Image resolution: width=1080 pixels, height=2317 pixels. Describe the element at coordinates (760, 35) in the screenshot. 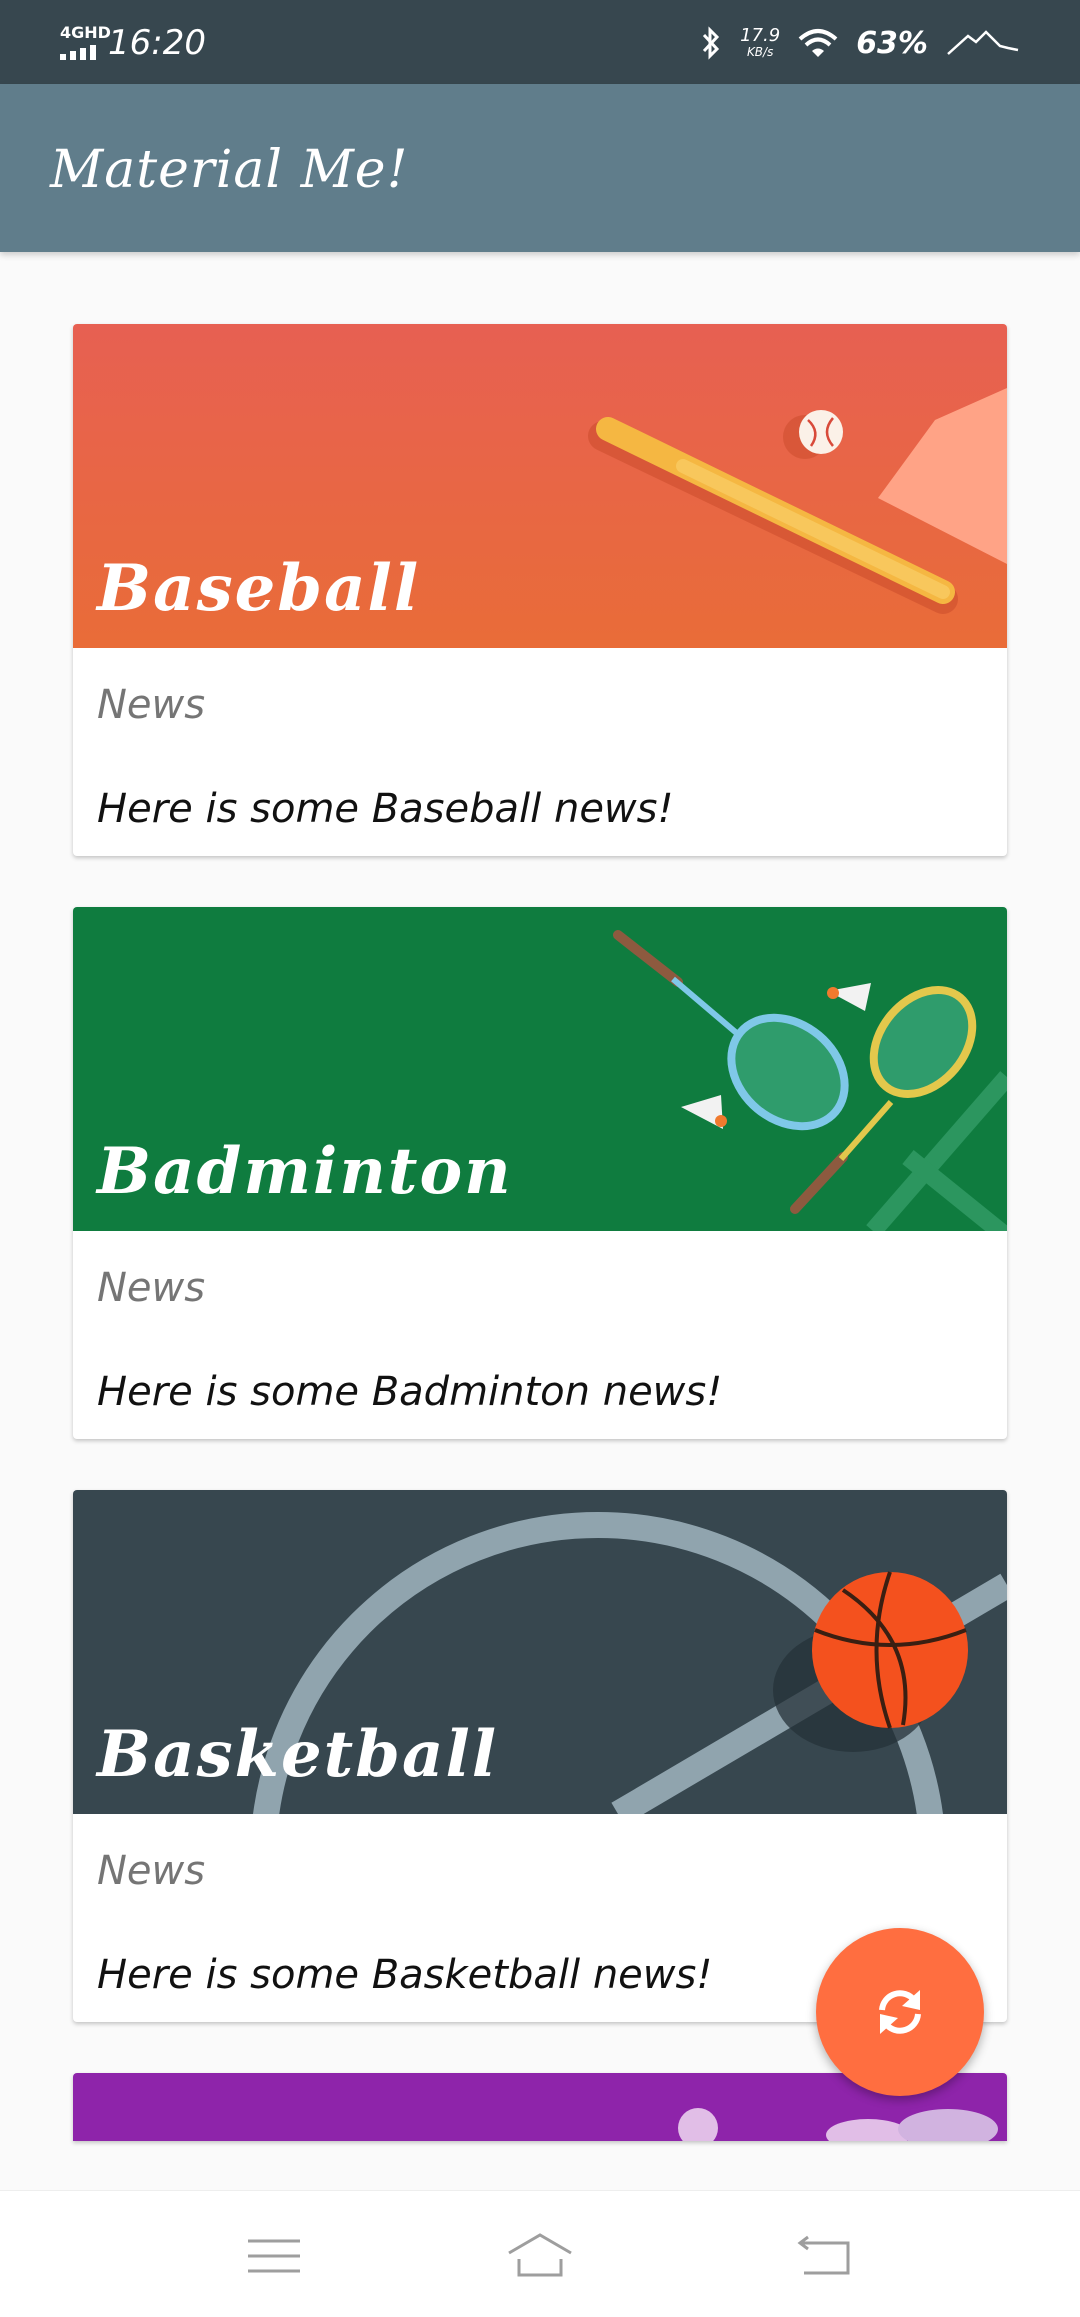

I see `speed-value: 17.9` at that location.